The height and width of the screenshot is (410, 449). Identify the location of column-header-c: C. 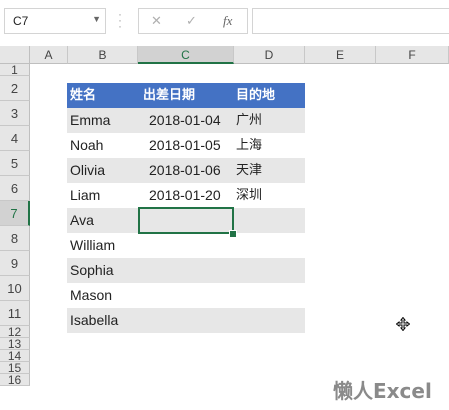
(186, 55).